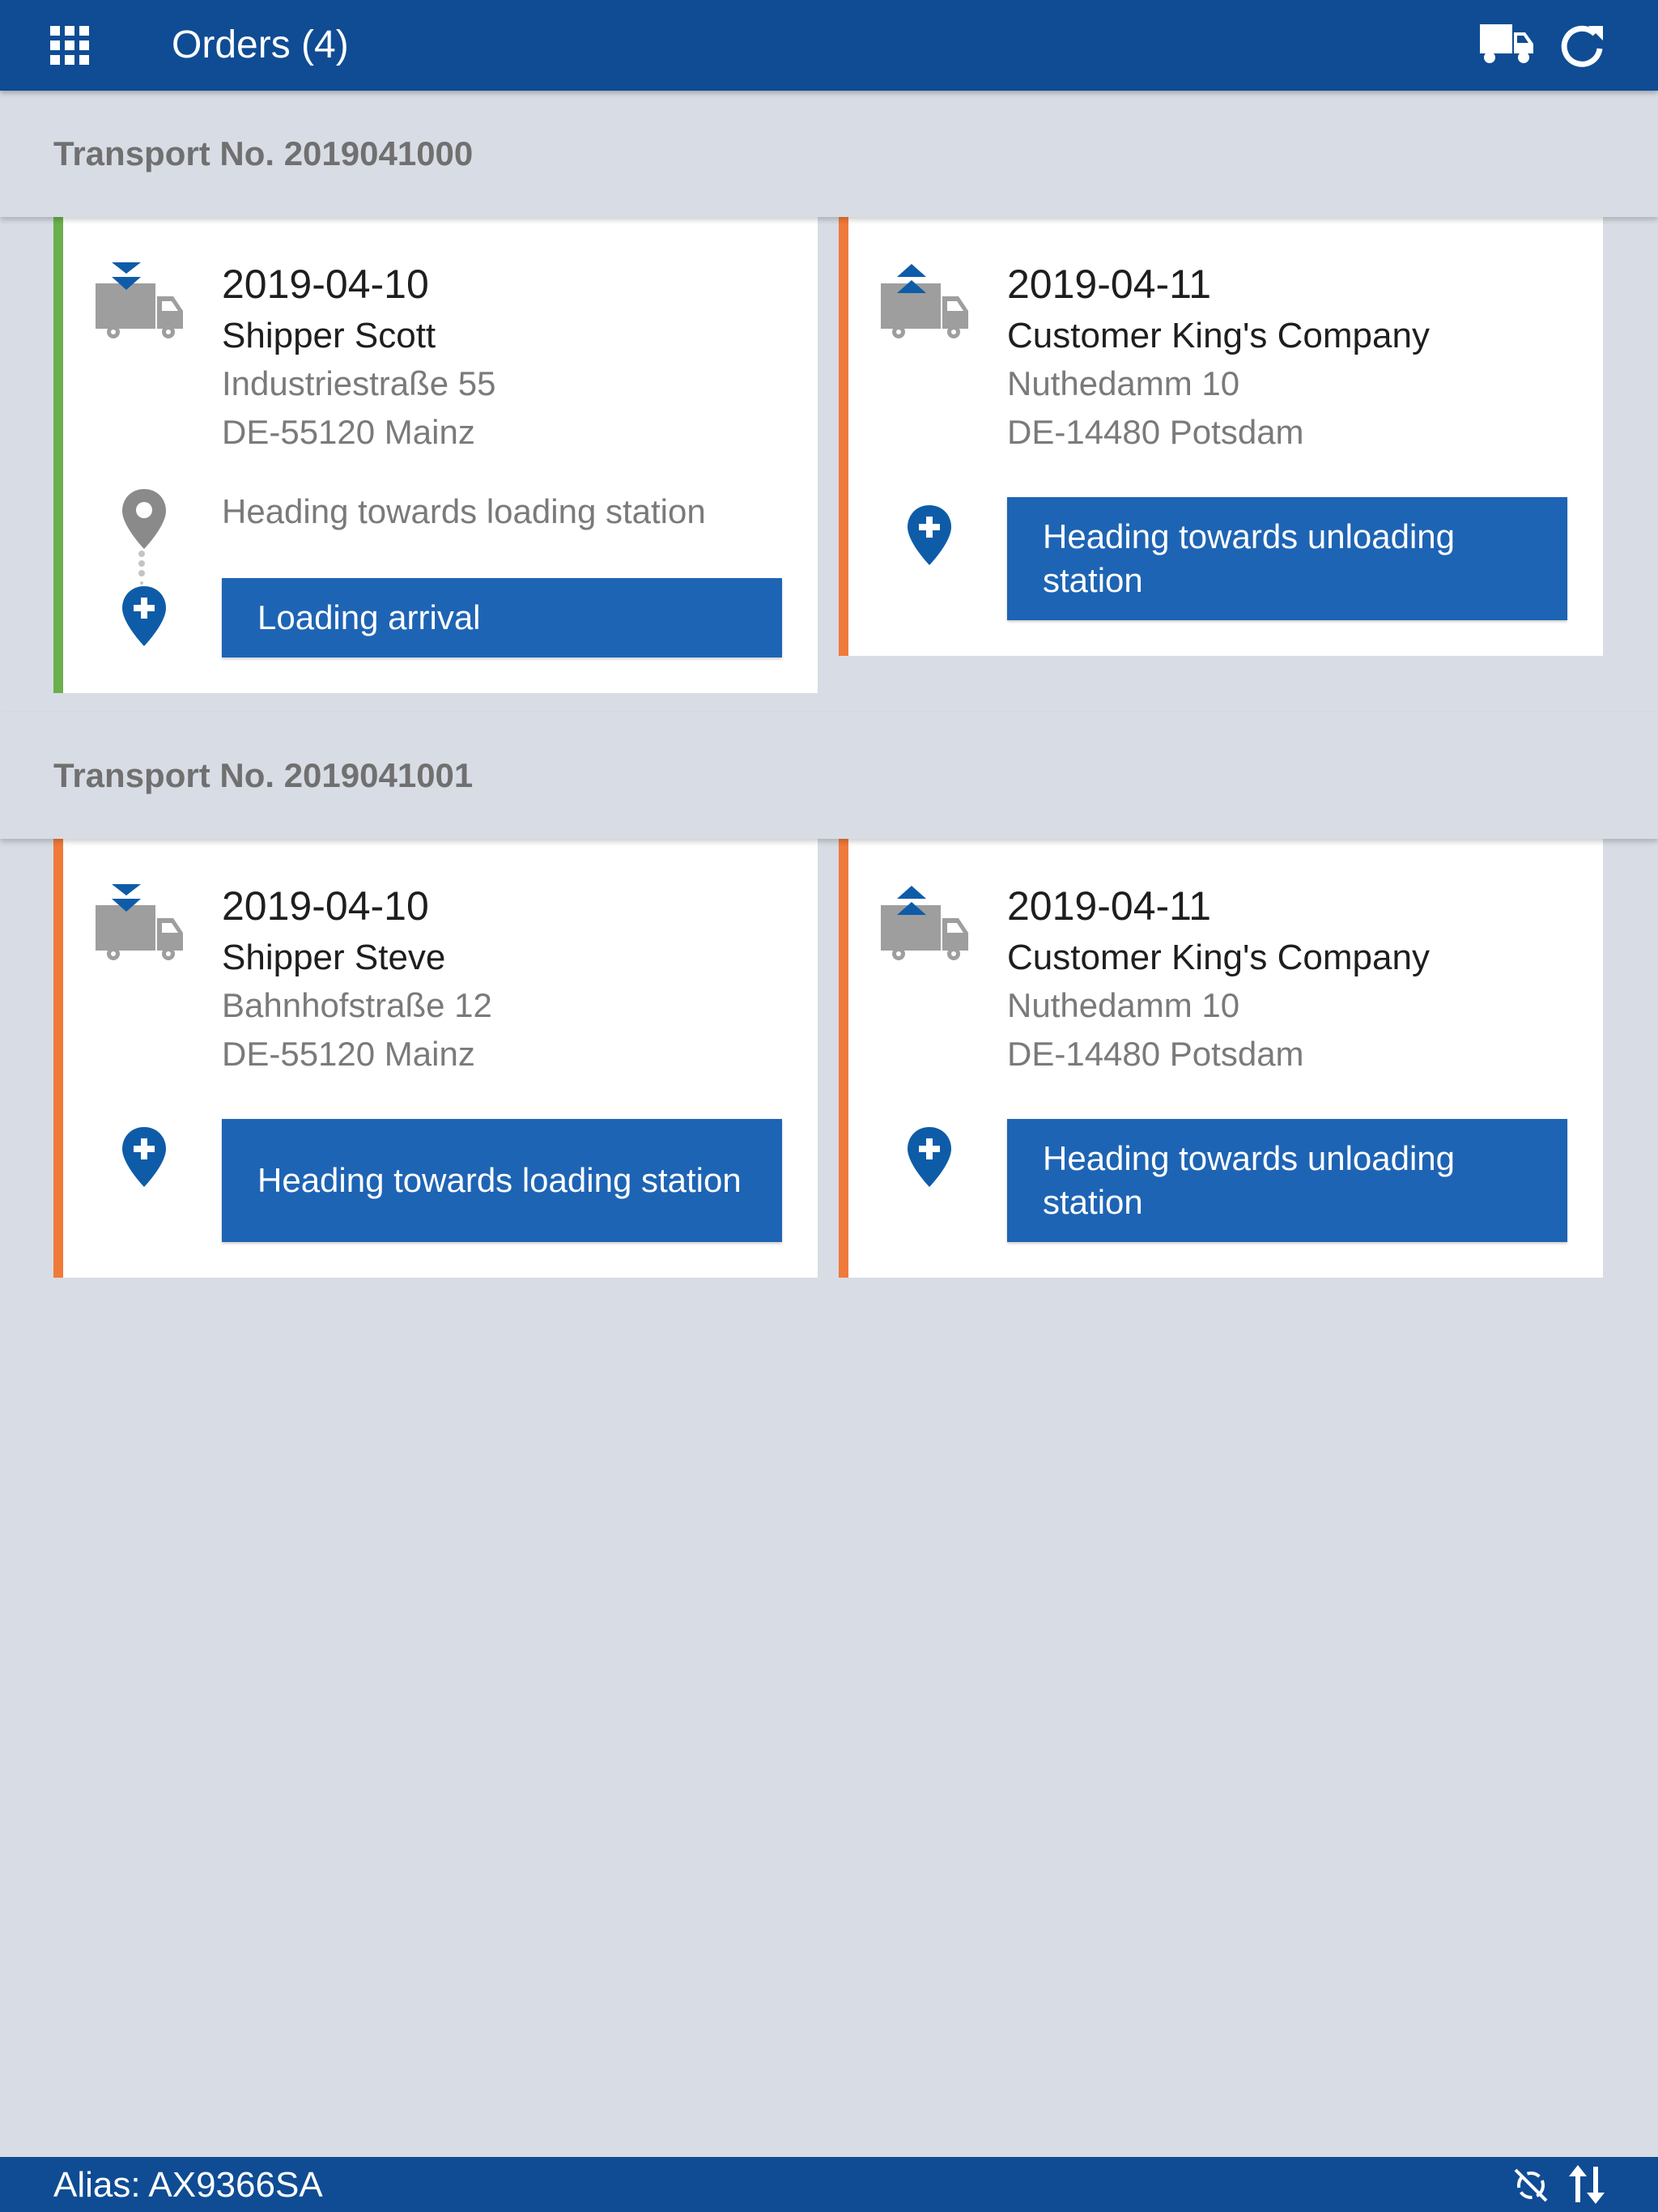  I want to click on transport-header: Transport No. 2019041001, so click(829, 776).